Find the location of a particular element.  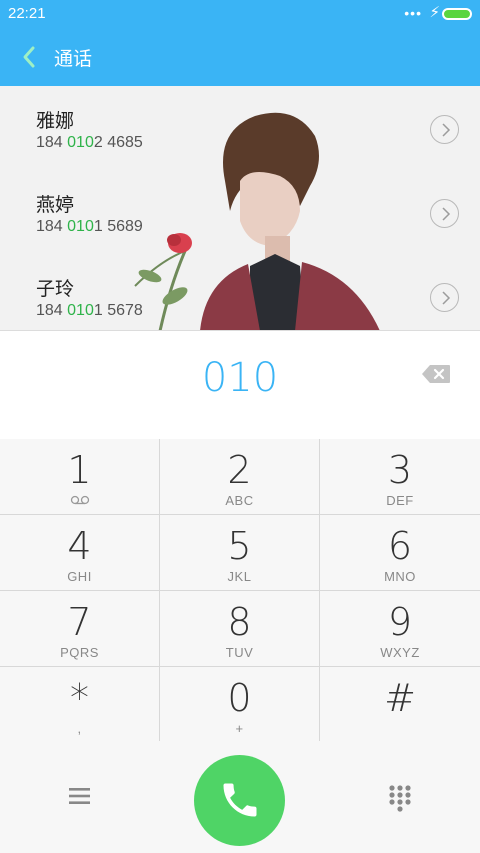

contact-row: 子玲 184 0101 5678 is located at coordinates (240, 292).